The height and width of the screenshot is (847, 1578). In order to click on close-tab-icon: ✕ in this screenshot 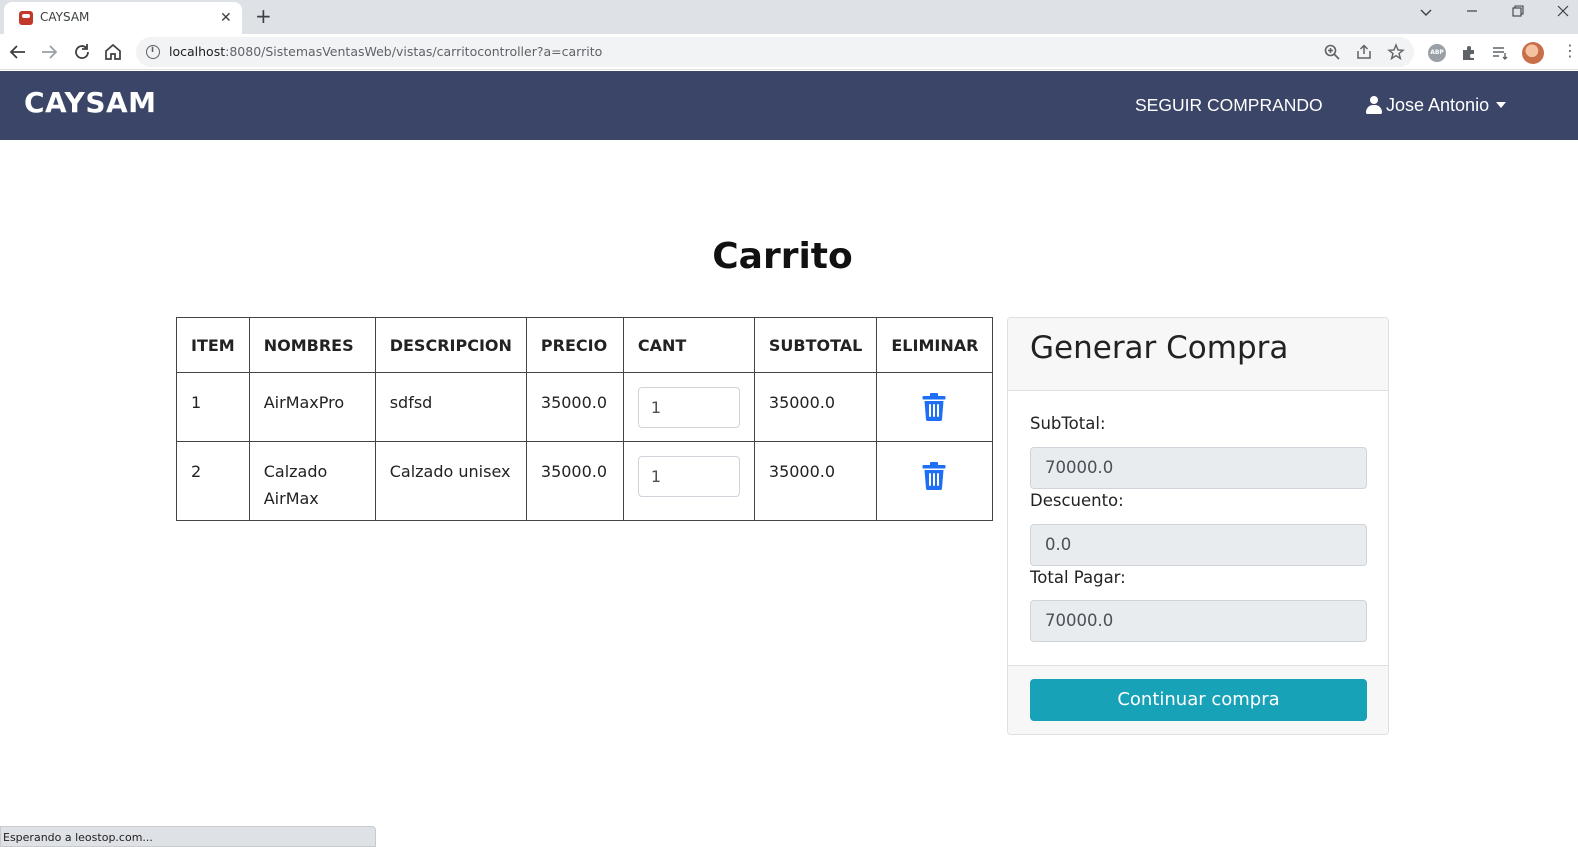, I will do `click(226, 18)`.